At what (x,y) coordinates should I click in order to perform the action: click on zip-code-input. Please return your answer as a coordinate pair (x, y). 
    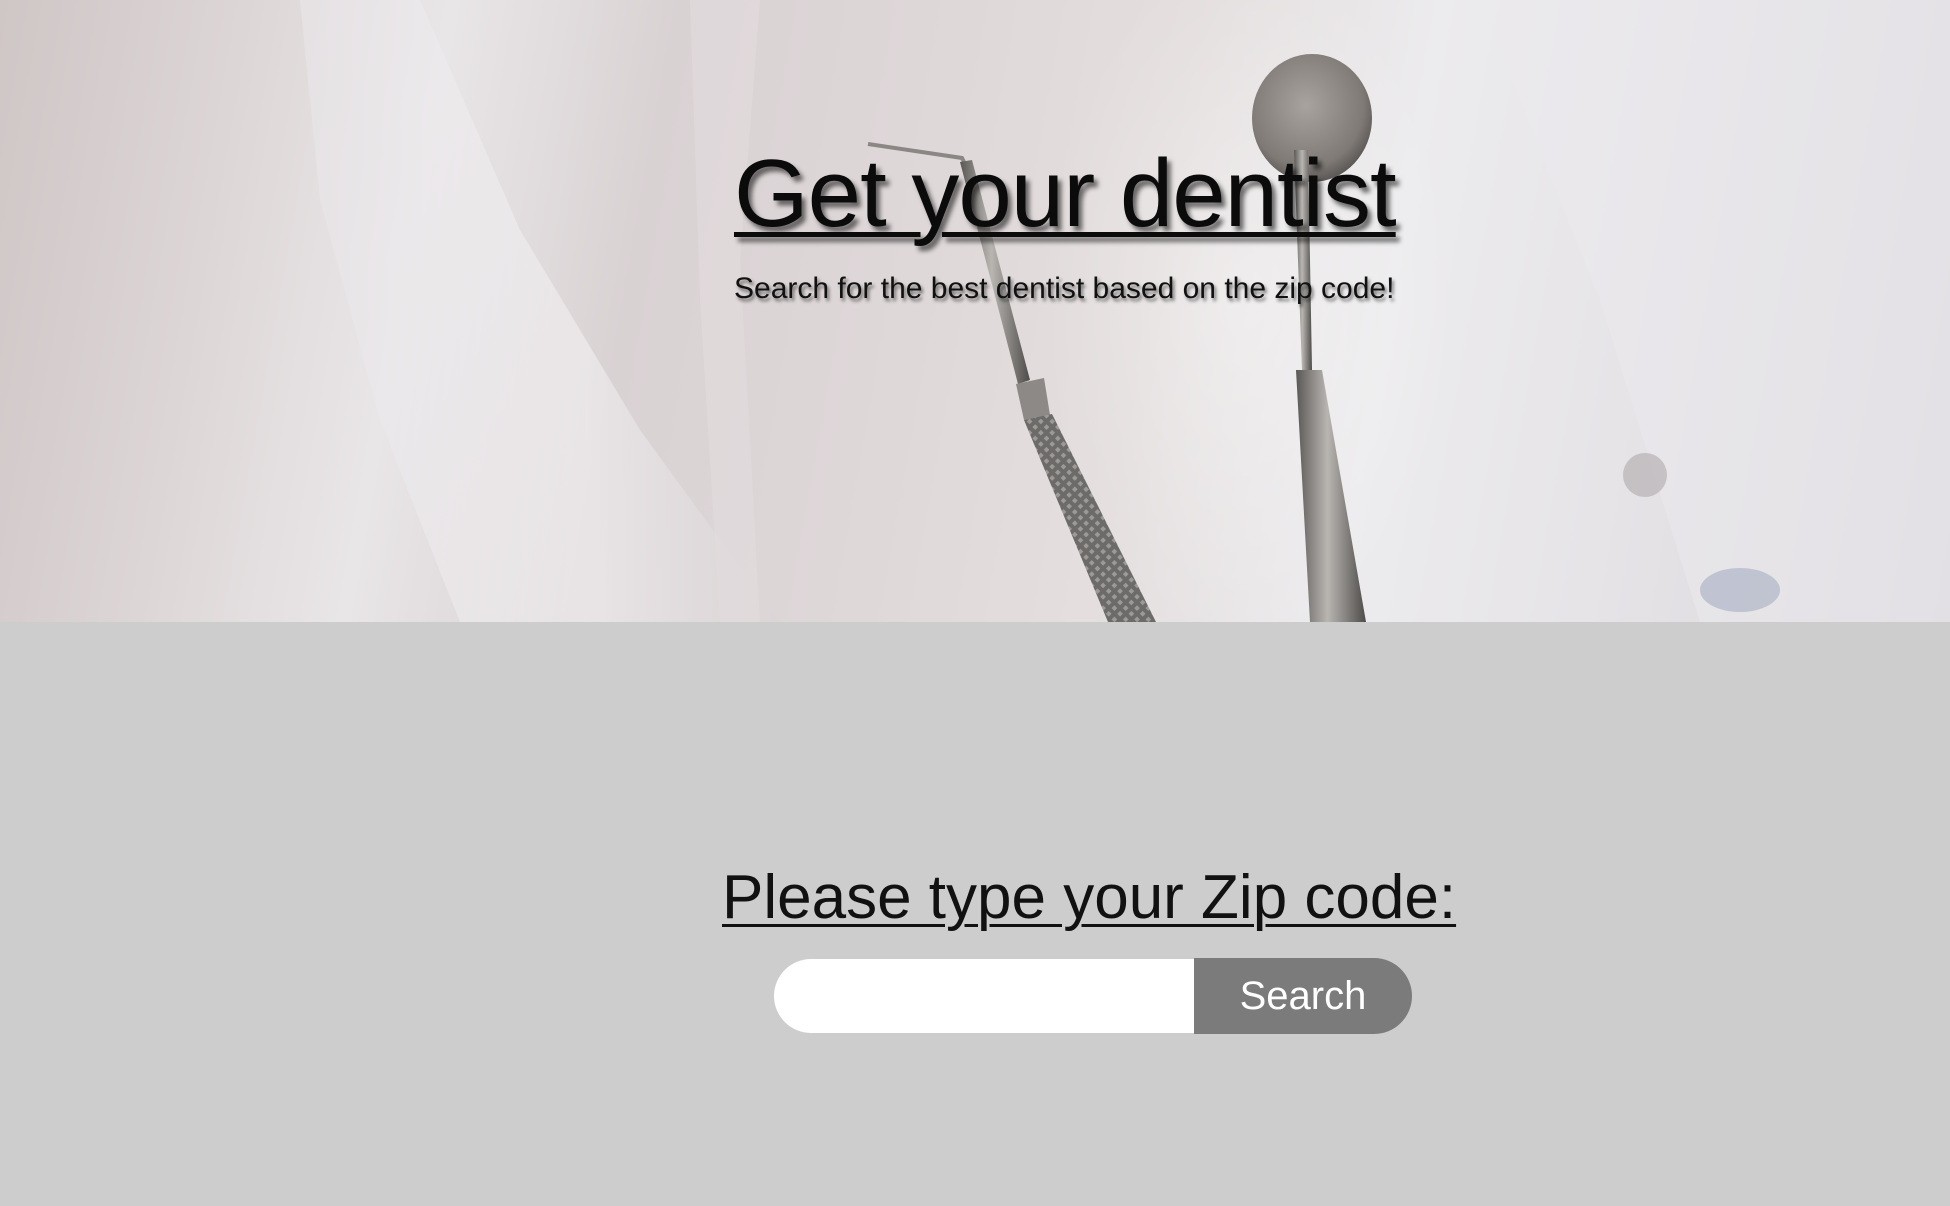
    Looking at the image, I should click on (984, 996).